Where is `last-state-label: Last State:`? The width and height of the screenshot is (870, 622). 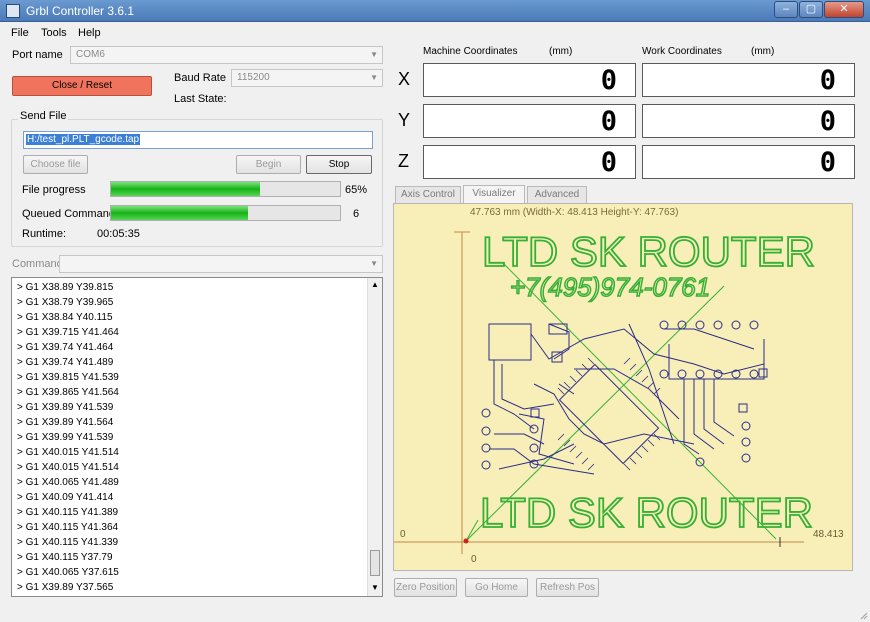 last-state-label: Last State: is located at coordinates (200, 99).